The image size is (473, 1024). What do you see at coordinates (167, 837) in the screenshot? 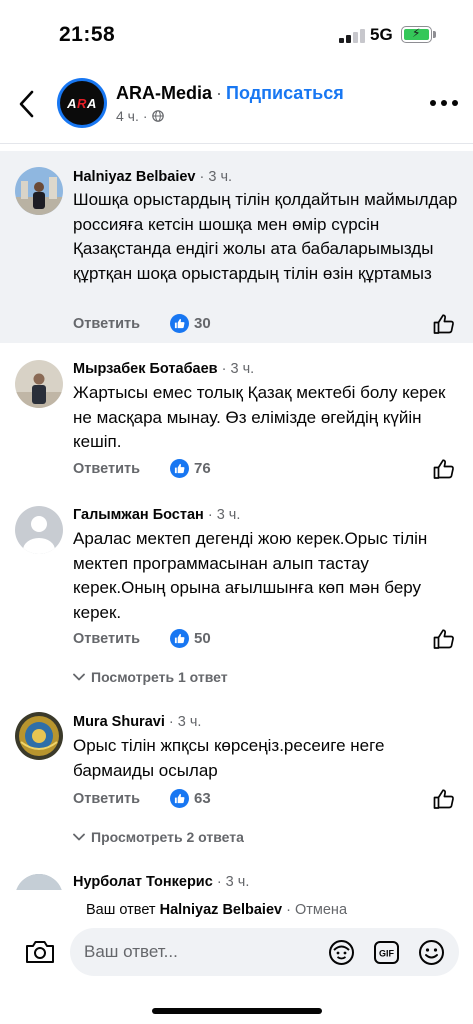
I see `view-replies-label: Просмотреть 2 ответа` at bounding box center [167, 837].